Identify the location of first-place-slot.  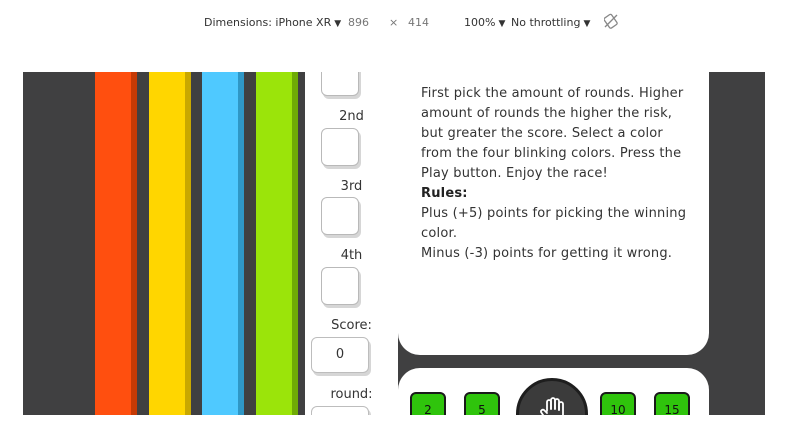
(340, 84).